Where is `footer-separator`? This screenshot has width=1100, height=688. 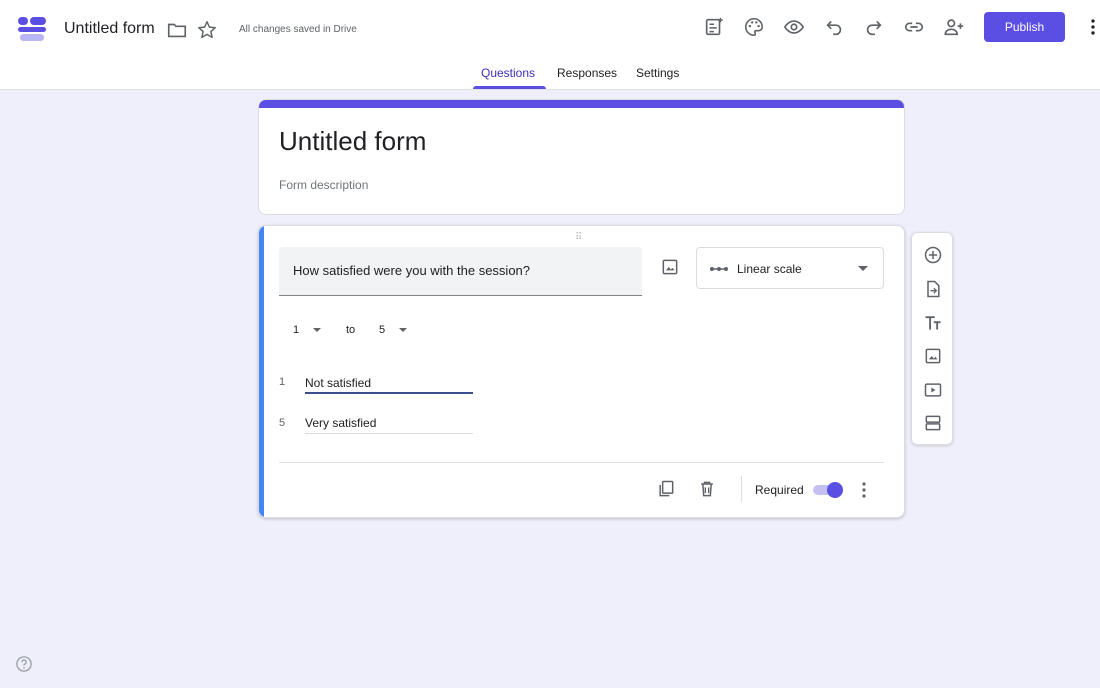
footer-separator is located at coordinates (741, 489).